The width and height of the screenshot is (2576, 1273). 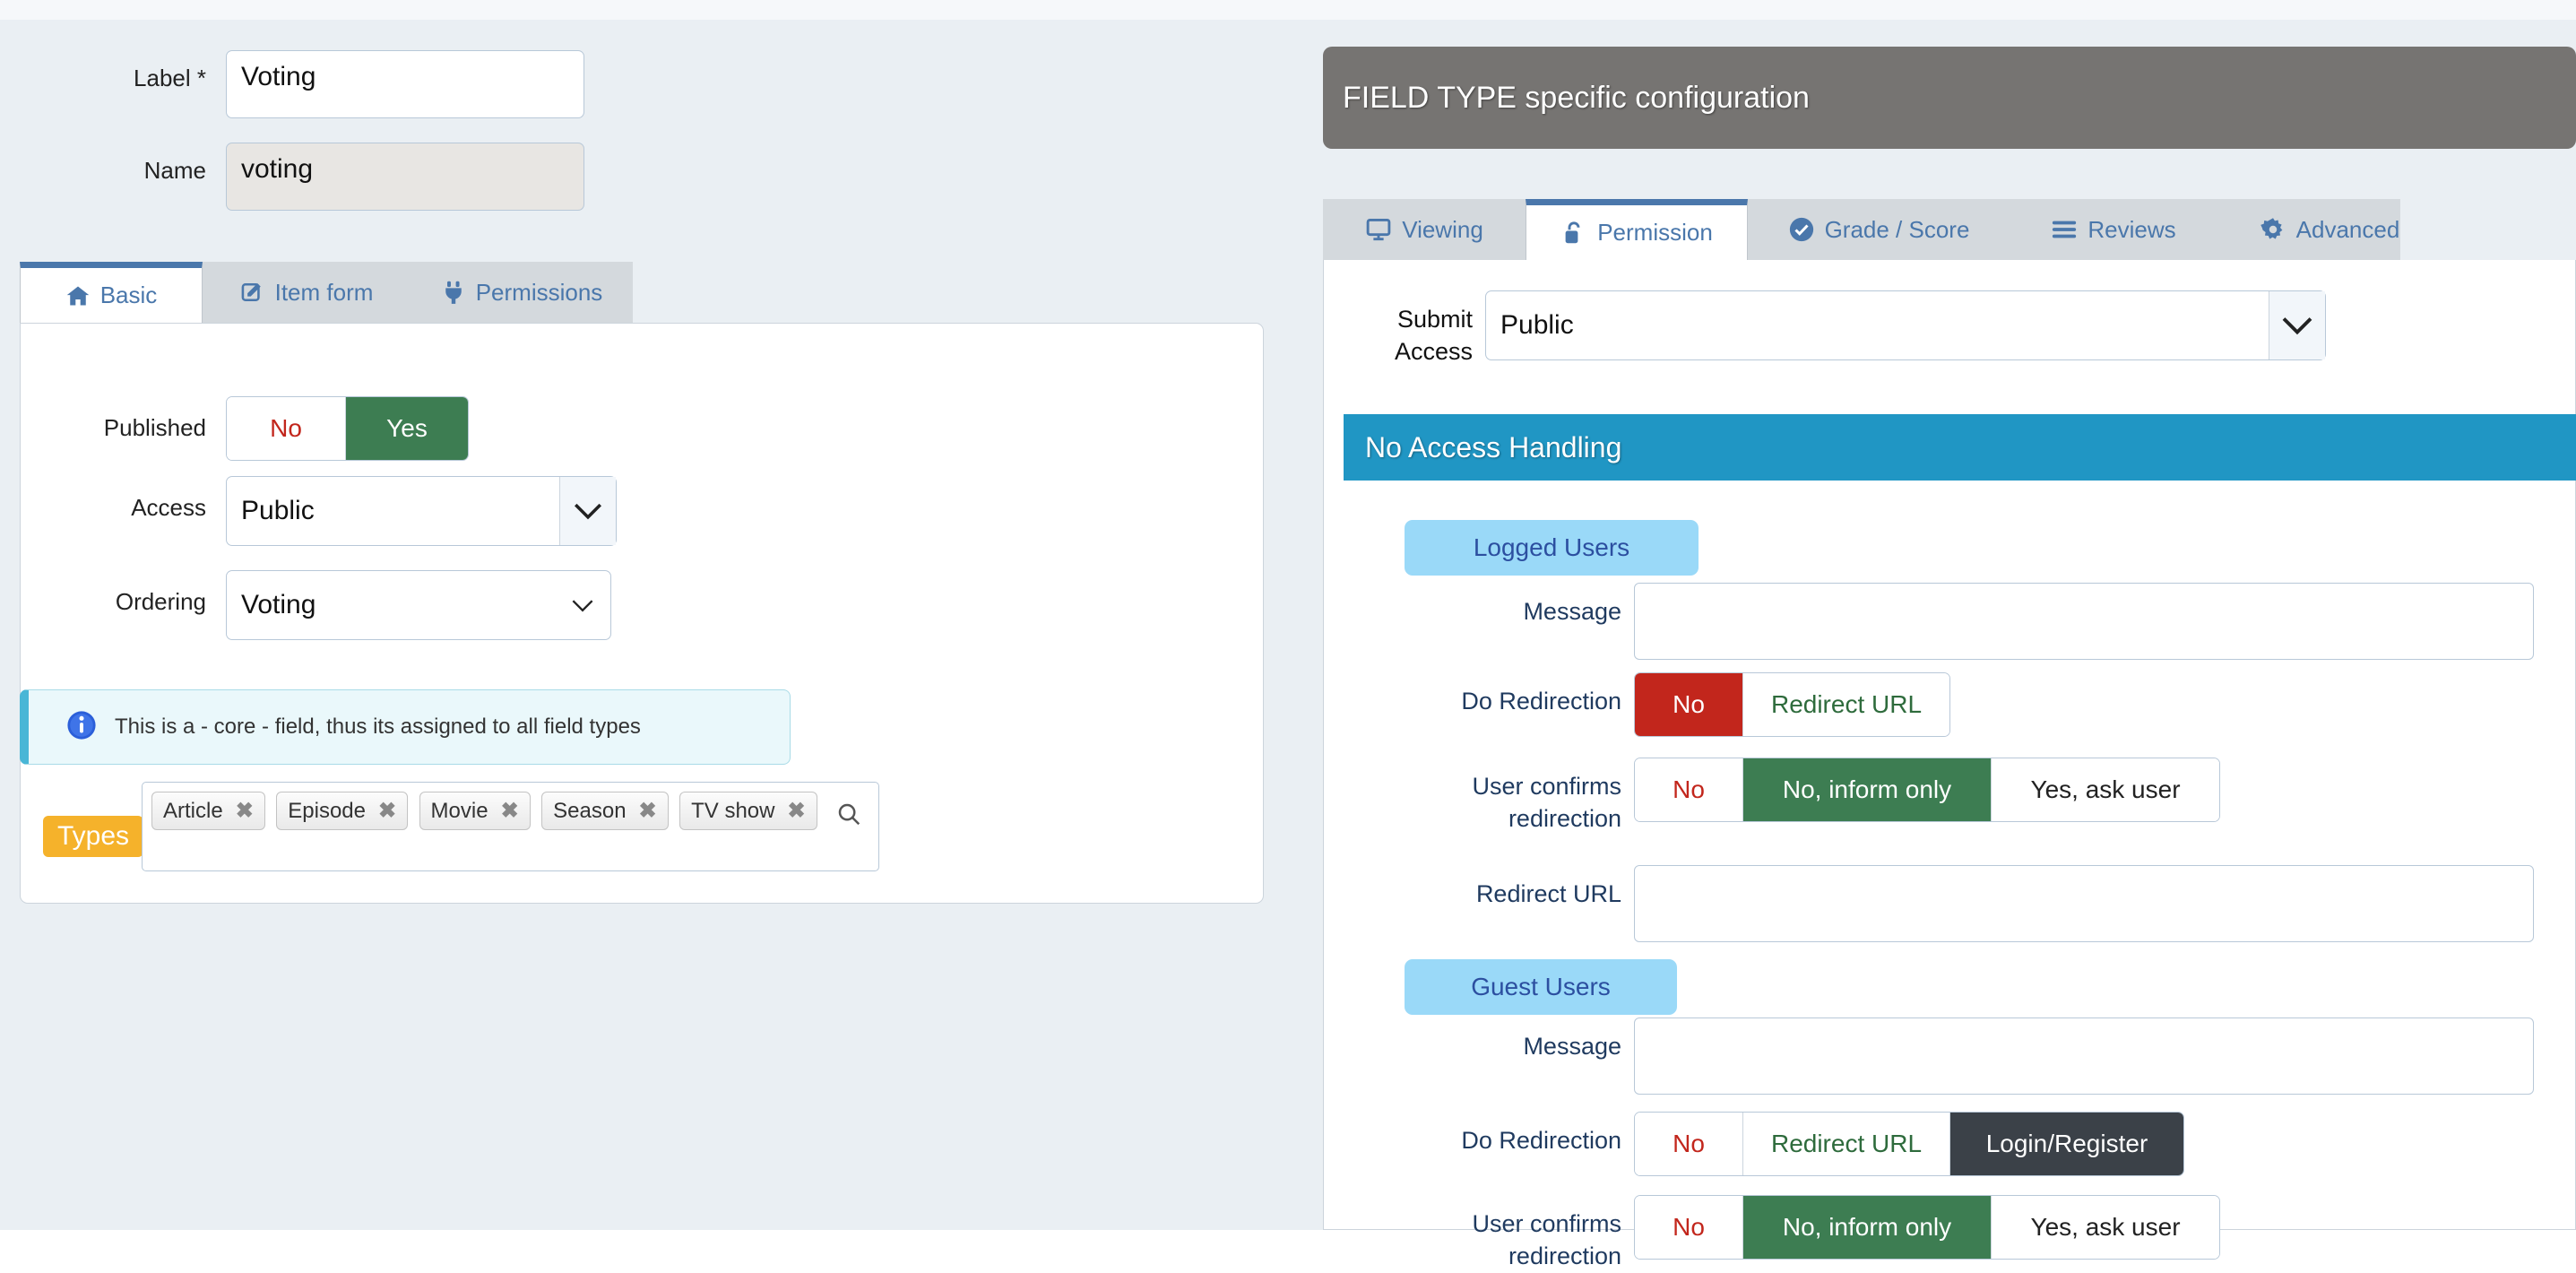 I want to click on guest-users-do-redirection-option-no: No, so click(x=1689, y=1144).